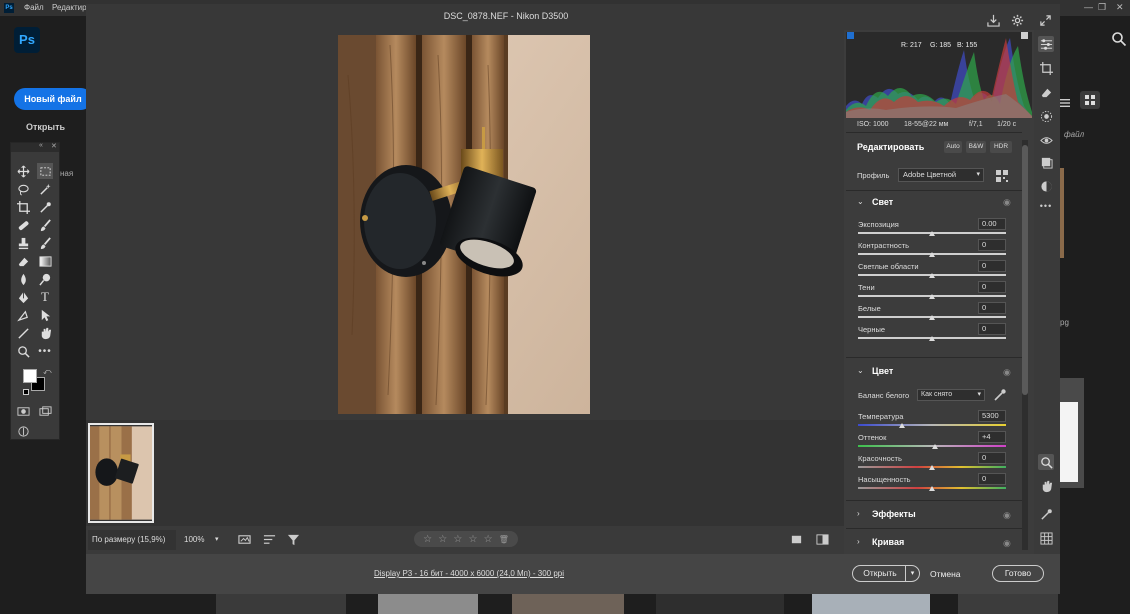 This screenshot has width=1130, height=614. Describe the element at coordinates (34, 7) in the screenshot. I see `menu-file: Файл` at that location.